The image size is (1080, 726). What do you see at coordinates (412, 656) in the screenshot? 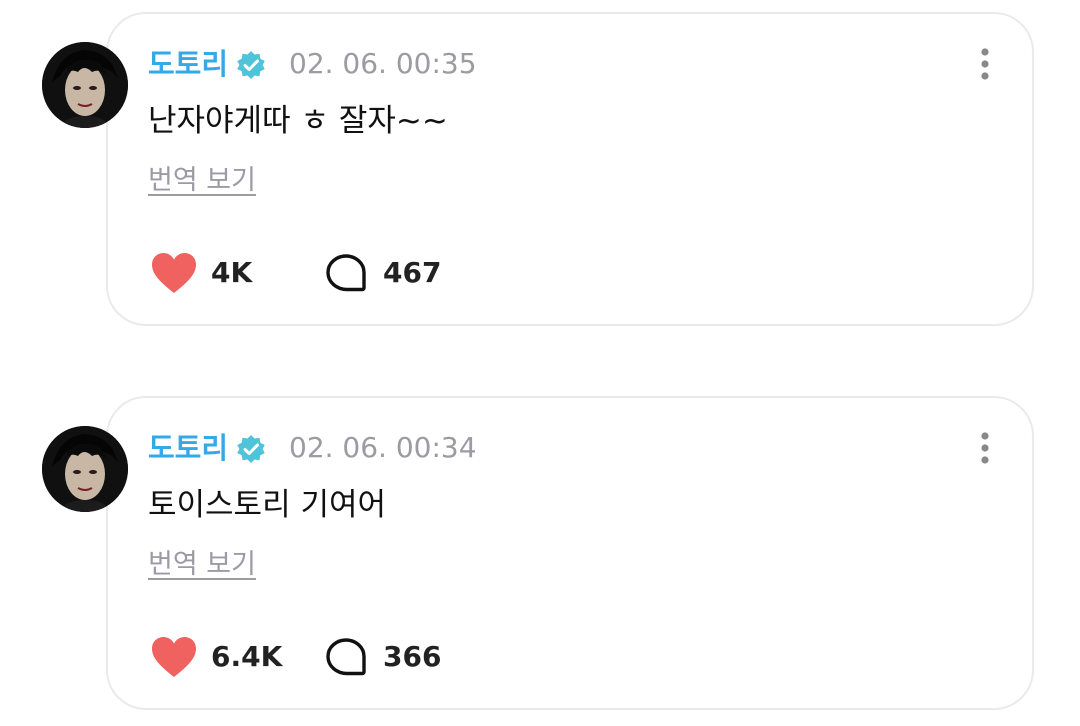
I see `comment-count: 366` at bounding box center [412, 656].